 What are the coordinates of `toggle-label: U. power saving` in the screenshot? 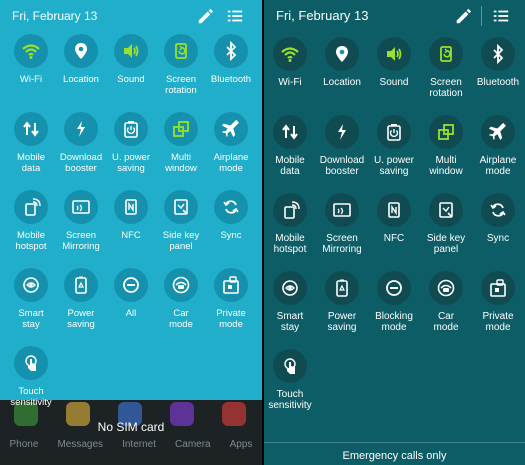 It's located at (393, 166).